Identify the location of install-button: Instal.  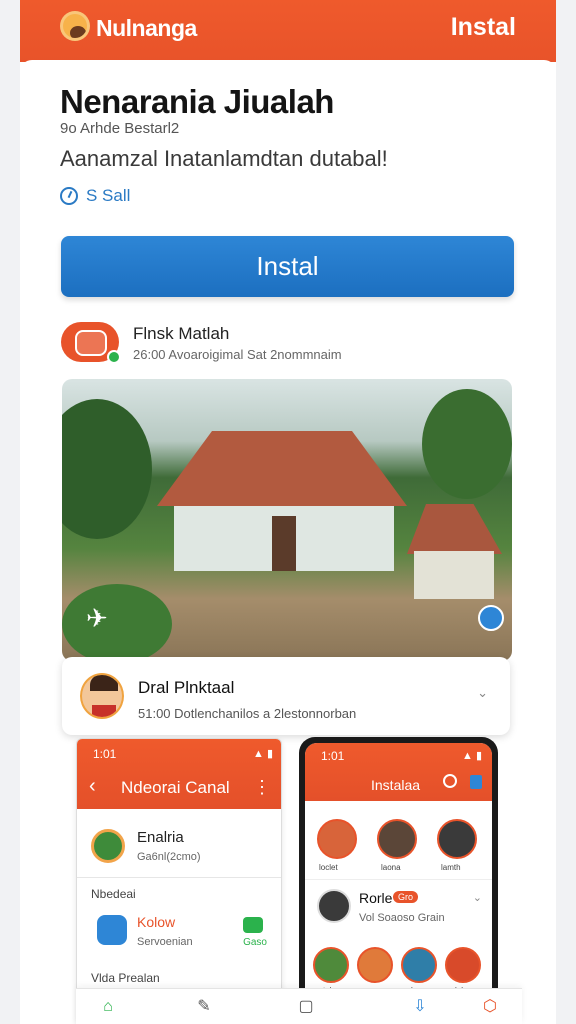
(287, 266).